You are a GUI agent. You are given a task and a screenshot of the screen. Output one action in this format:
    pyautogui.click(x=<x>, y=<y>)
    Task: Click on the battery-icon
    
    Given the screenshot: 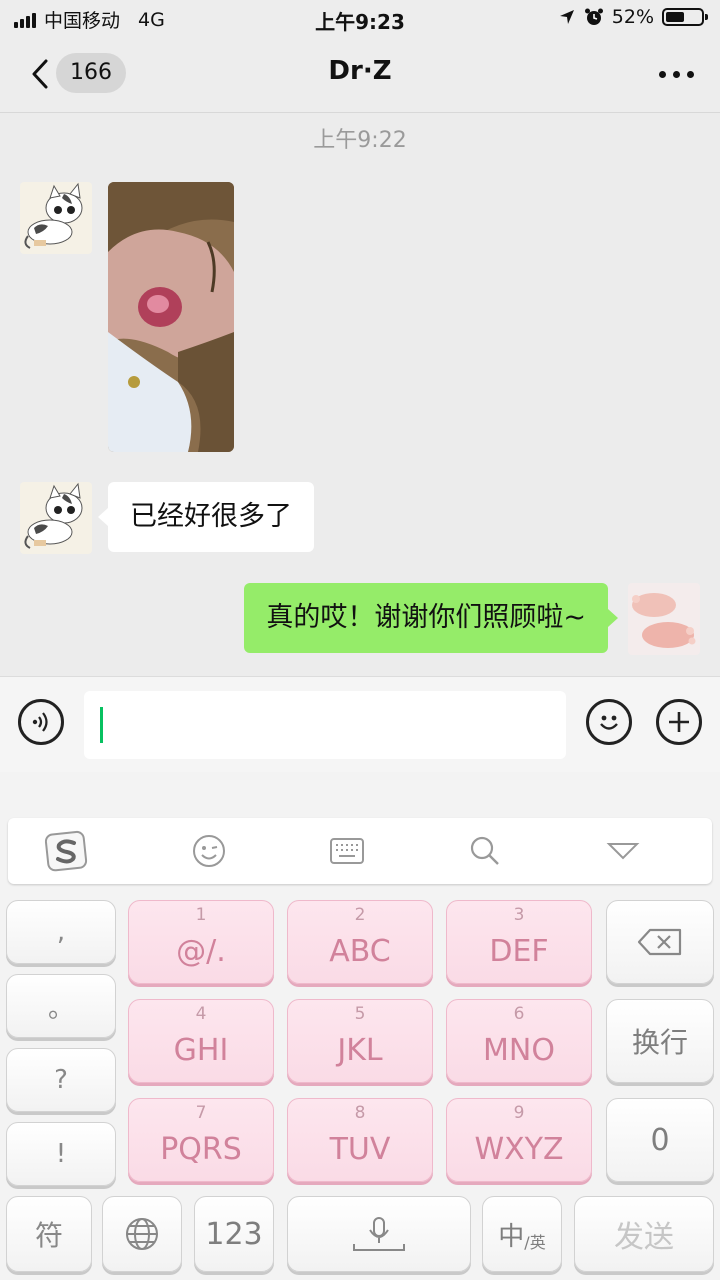 What is the action you would take?
    pyautogui.click(x=685, y=17)
    